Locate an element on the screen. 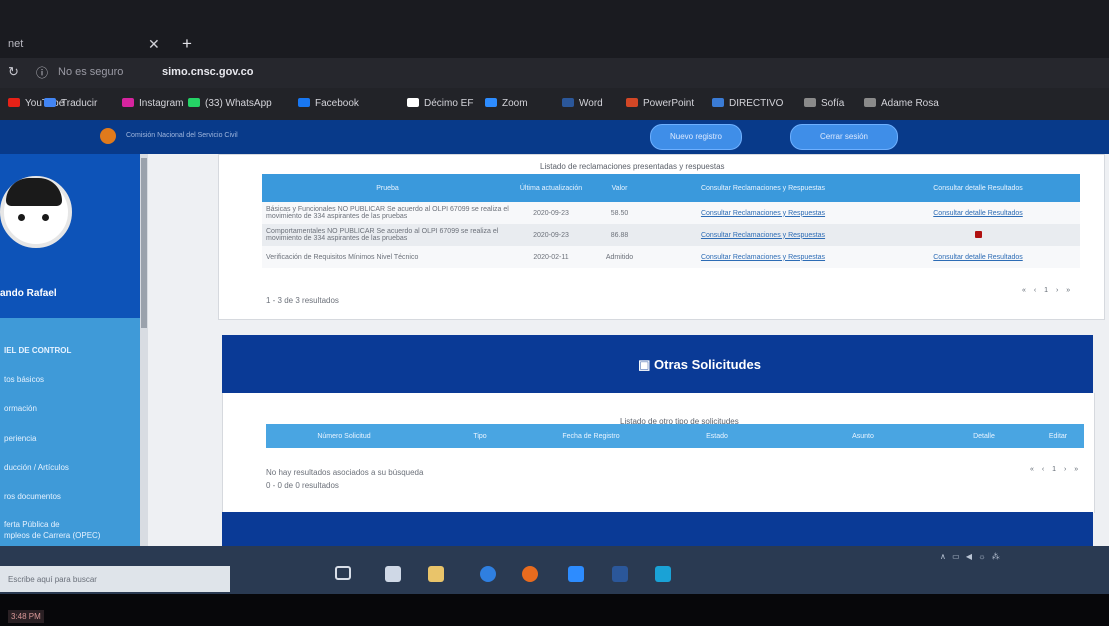  otras-pager: « ‹ 1 › » is located at coordinates (1055, 469).